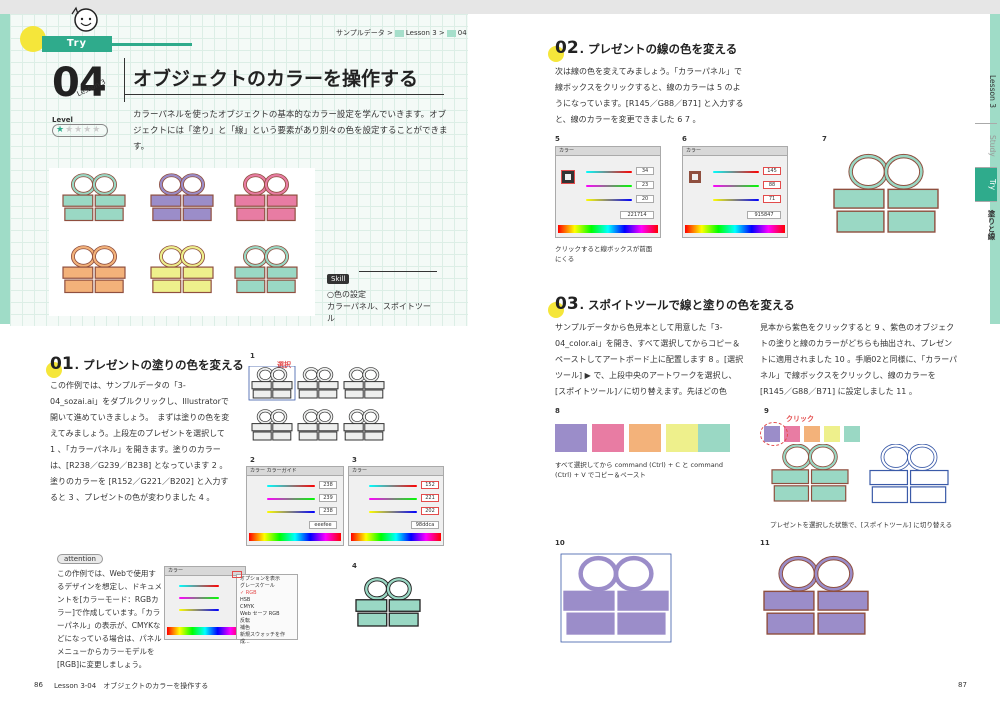 Image resolution: width=1000 pixels, height=706 pixels. Describe the element at coordinates (354, 460) in the screenshot. I see `figure-number: 3` at that location.